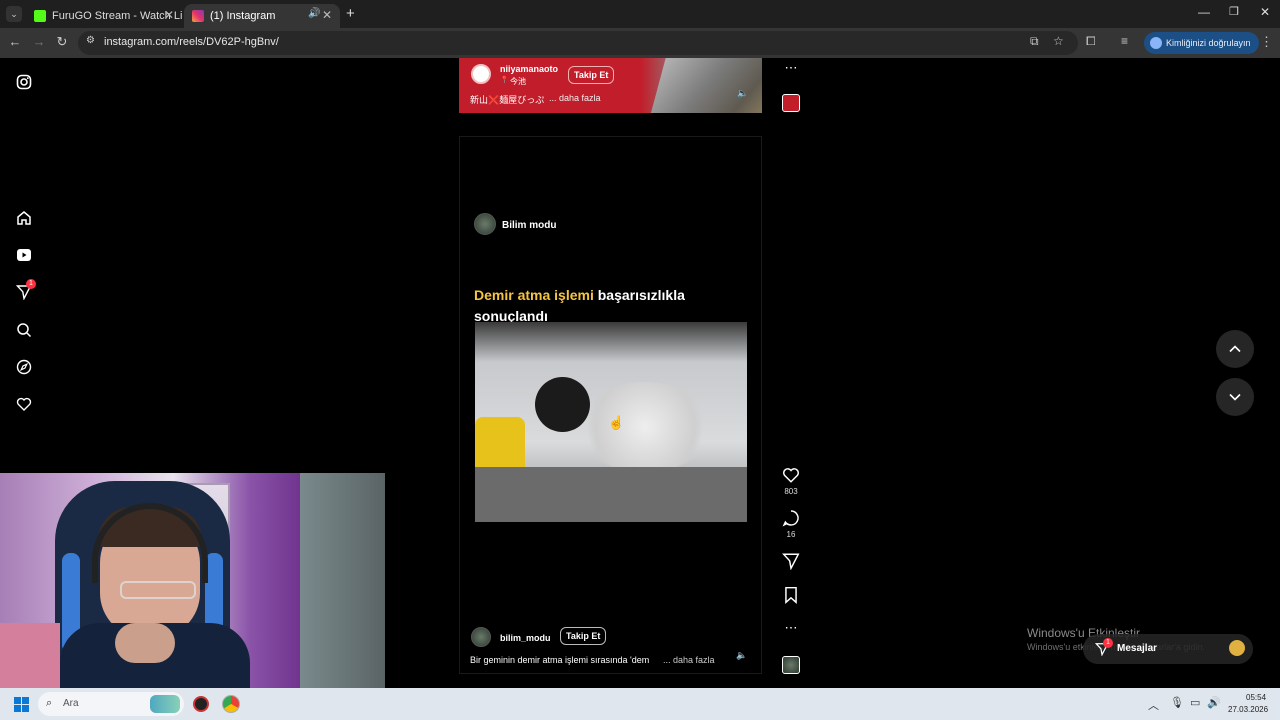 The image size is (1280, 720). I want to click on back-icon: ←, so click(15, 41).